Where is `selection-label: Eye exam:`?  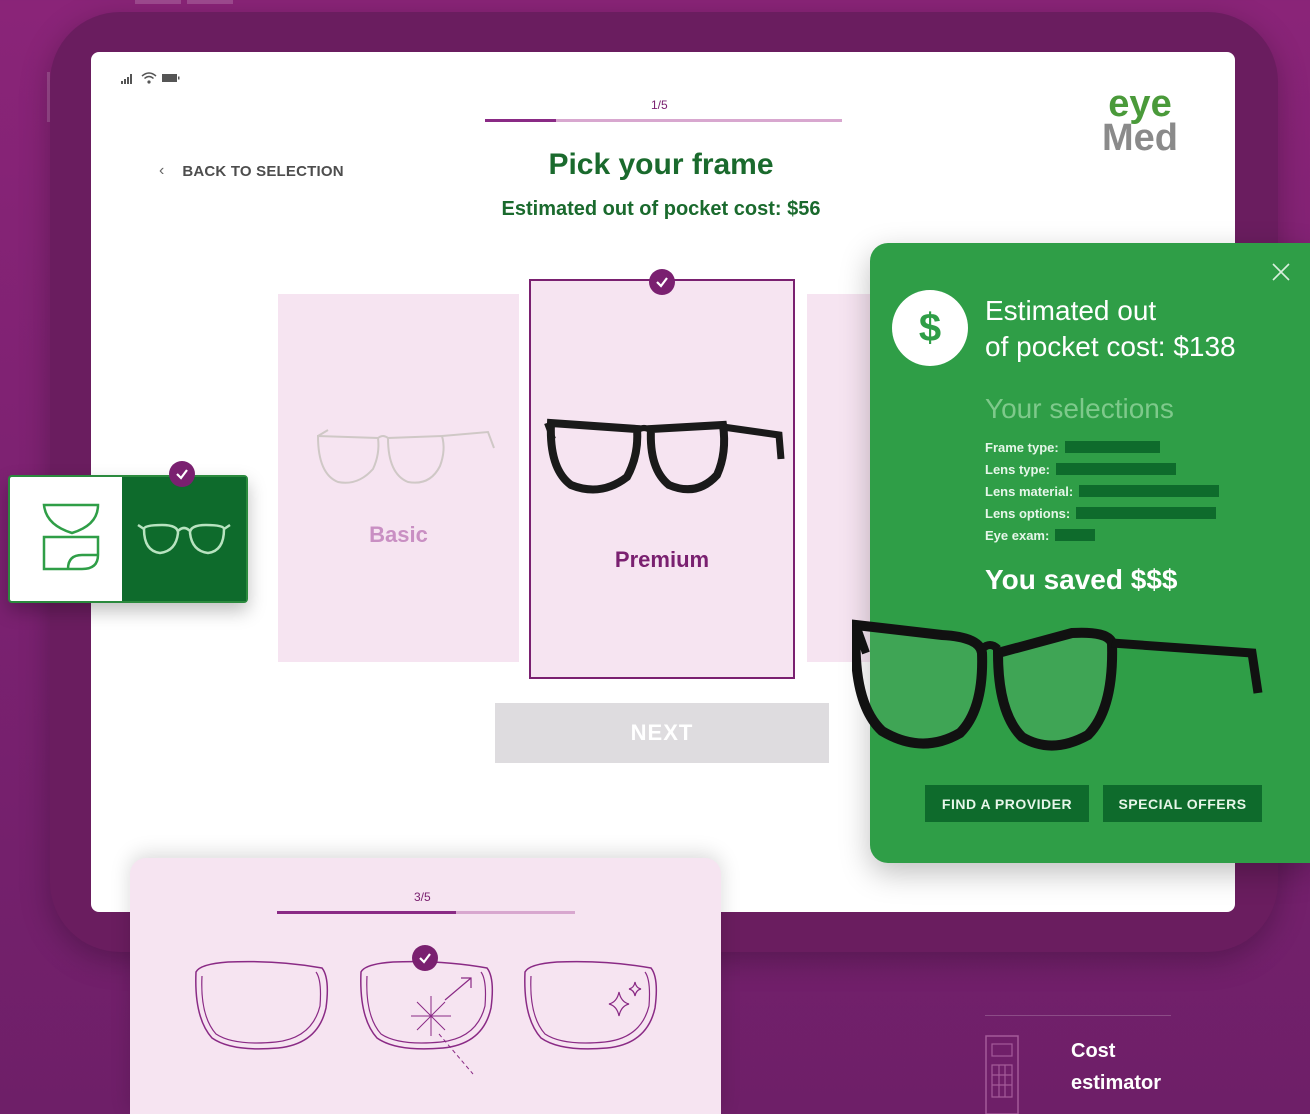 selection-label: Eye exam: is located at coordinates (1017, 535).